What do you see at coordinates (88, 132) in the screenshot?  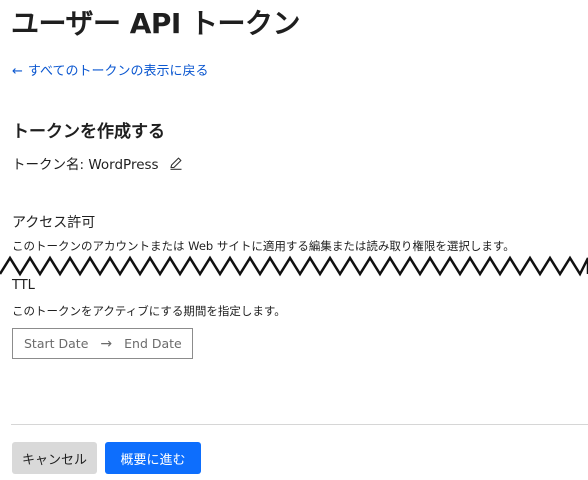 I see `section-title: トークンを作成する` at bounding box center [88, 132].